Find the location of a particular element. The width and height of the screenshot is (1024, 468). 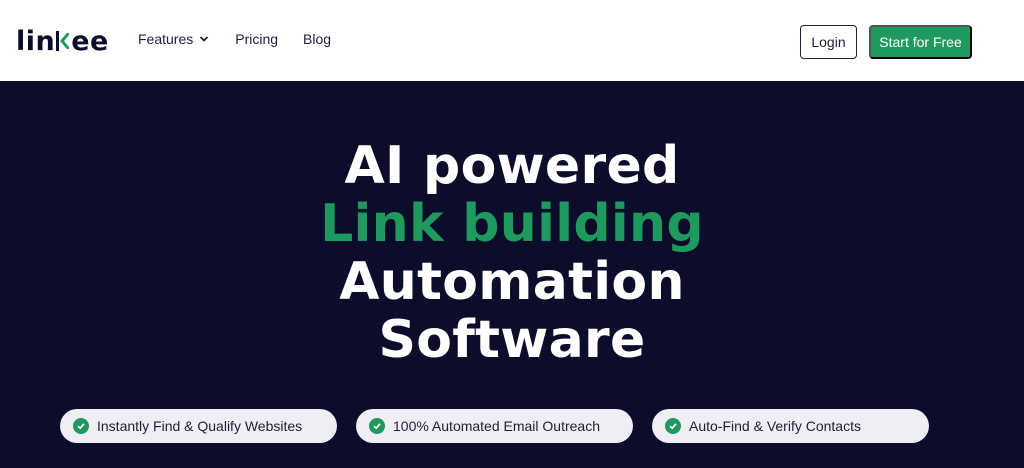

headline-line-2: Link building is located at coordinates (512, 224).